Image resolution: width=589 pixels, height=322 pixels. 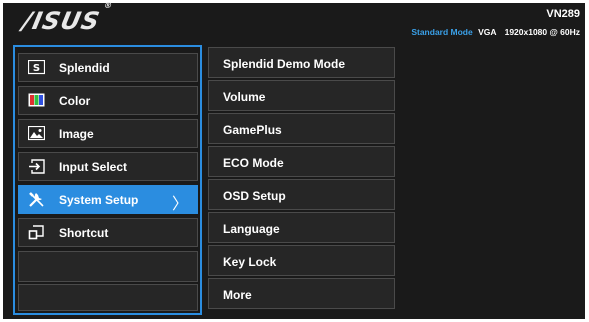 What do you see at coordinates (36, 199) in the screenshot?
I see `tools-icon` at bounding box center [36, 199].